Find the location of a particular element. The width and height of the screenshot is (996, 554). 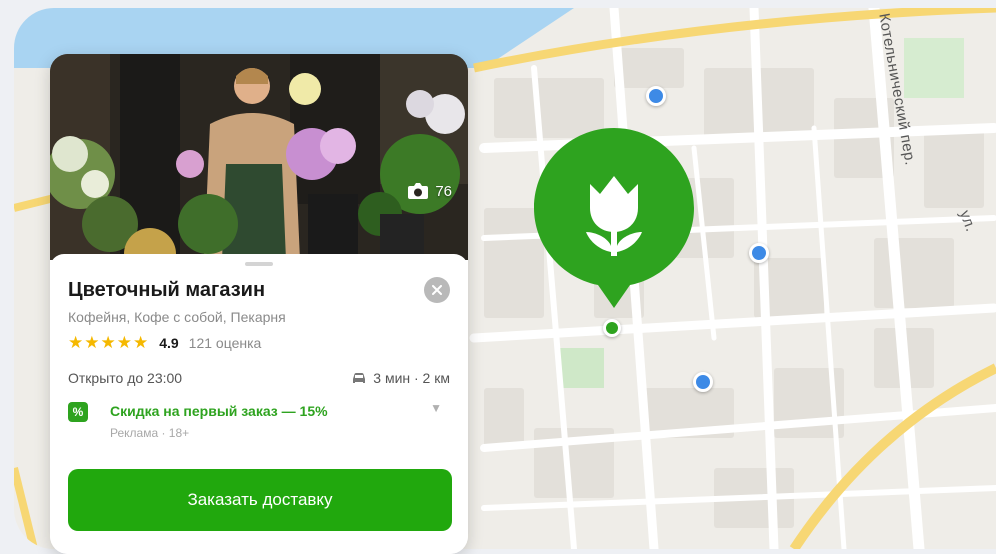

route-time-distance: 3 мин · 2 км is located at coordinates (411, 378).